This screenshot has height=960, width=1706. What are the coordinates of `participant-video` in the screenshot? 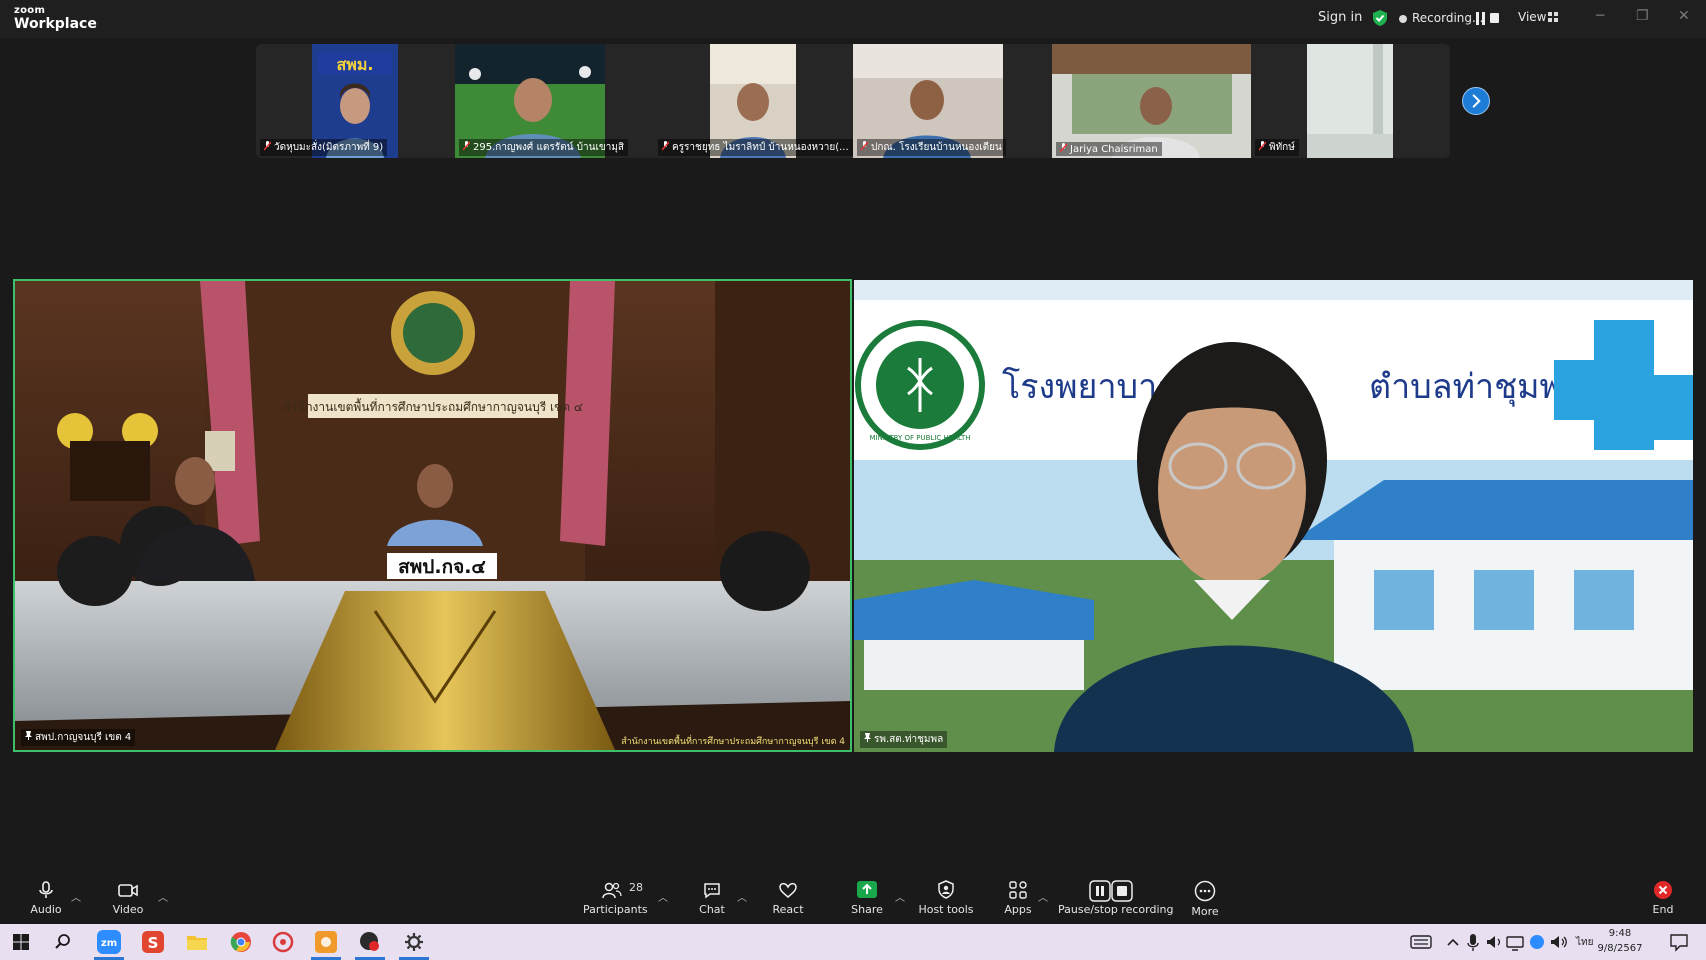 It's located at (1151, 101).